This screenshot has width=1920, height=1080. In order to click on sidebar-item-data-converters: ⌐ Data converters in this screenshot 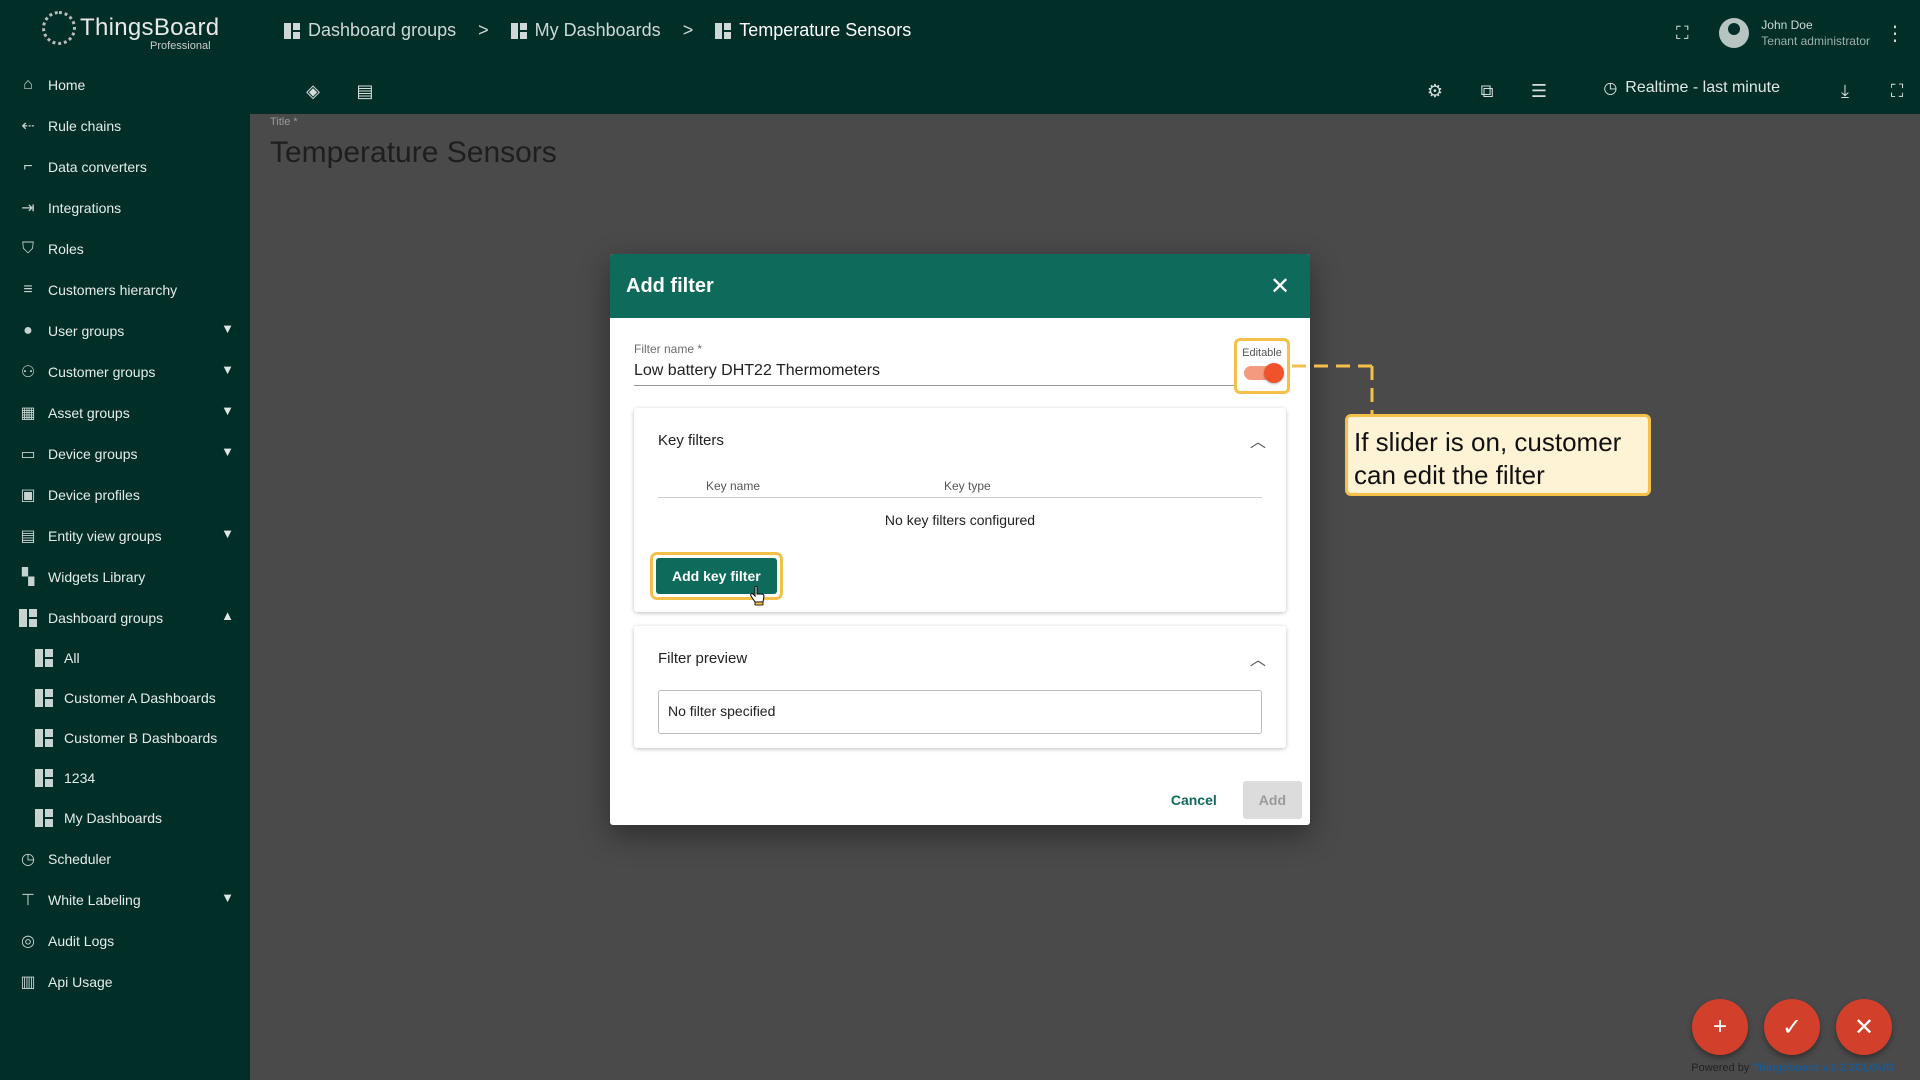, I will do `click(125, 166)`.